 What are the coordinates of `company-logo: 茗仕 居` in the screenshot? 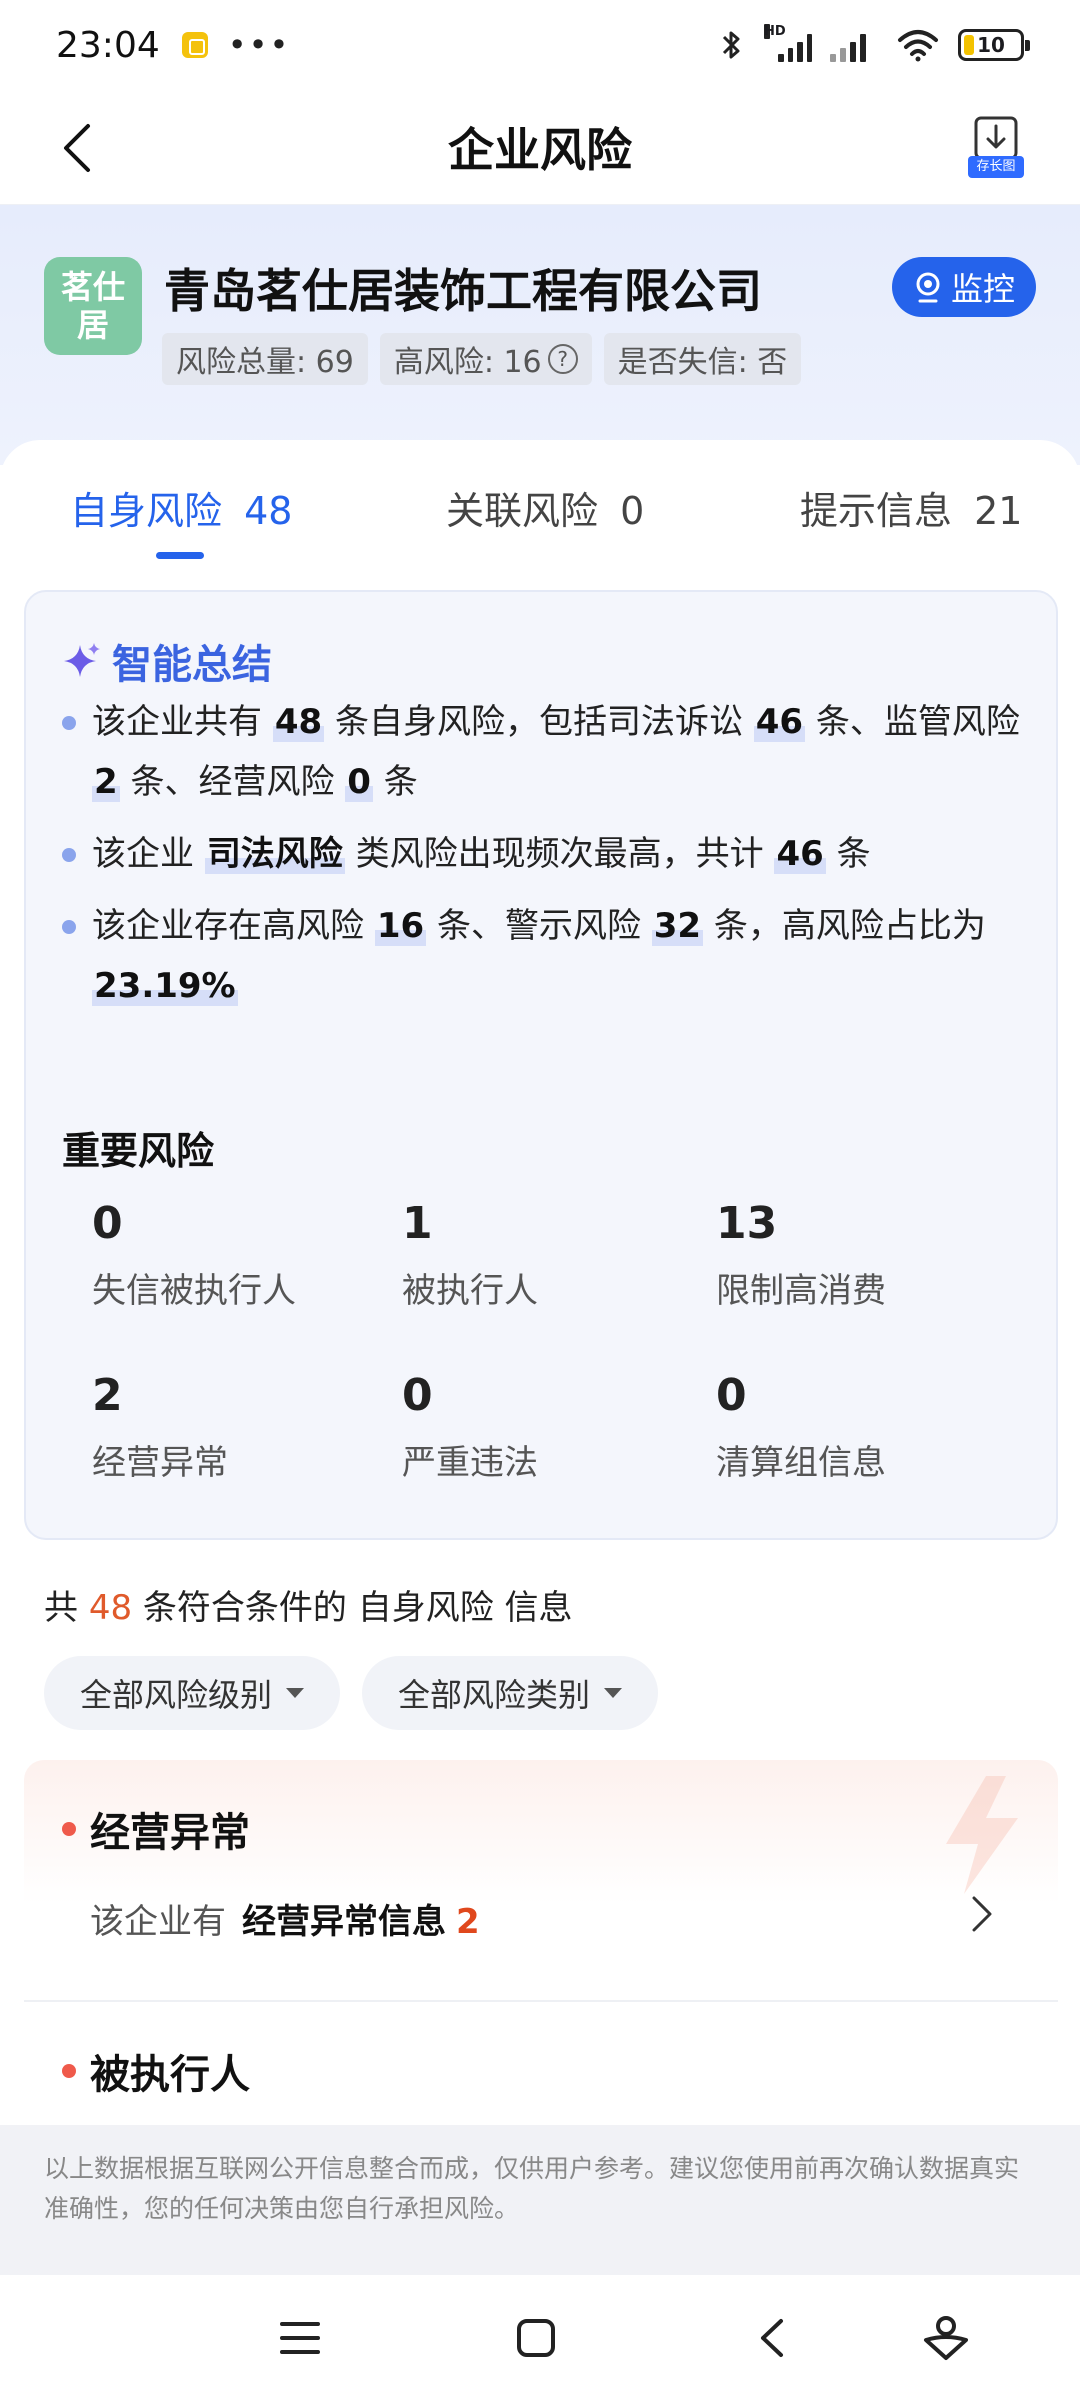 It's located at (93, 306).